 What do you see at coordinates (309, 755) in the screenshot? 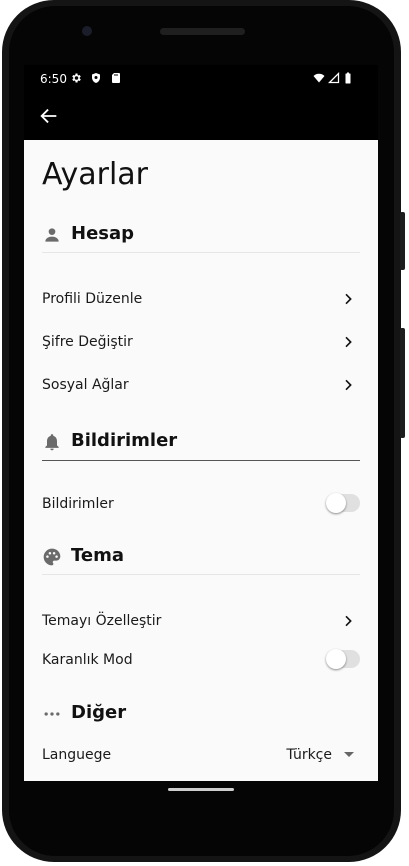
I see `language-dropdown: Türkçe` at bounding box center [309, 755].